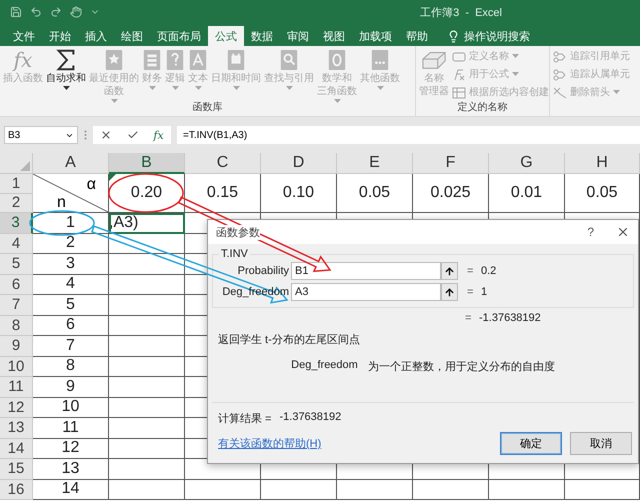  What do you see at coordinates (16, 387) in the screenshot?
I see `row-header: 11` at bounding box center [16, 387].